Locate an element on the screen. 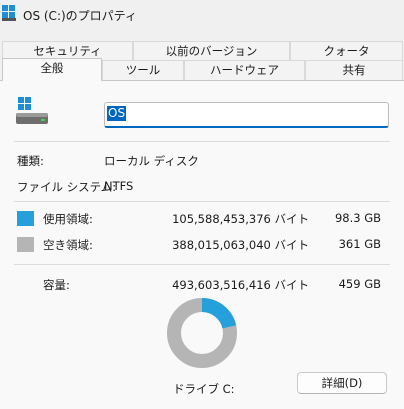 This screenshot has width=404, height=409. type-label: 種類: is located at coordinates (30, 161).